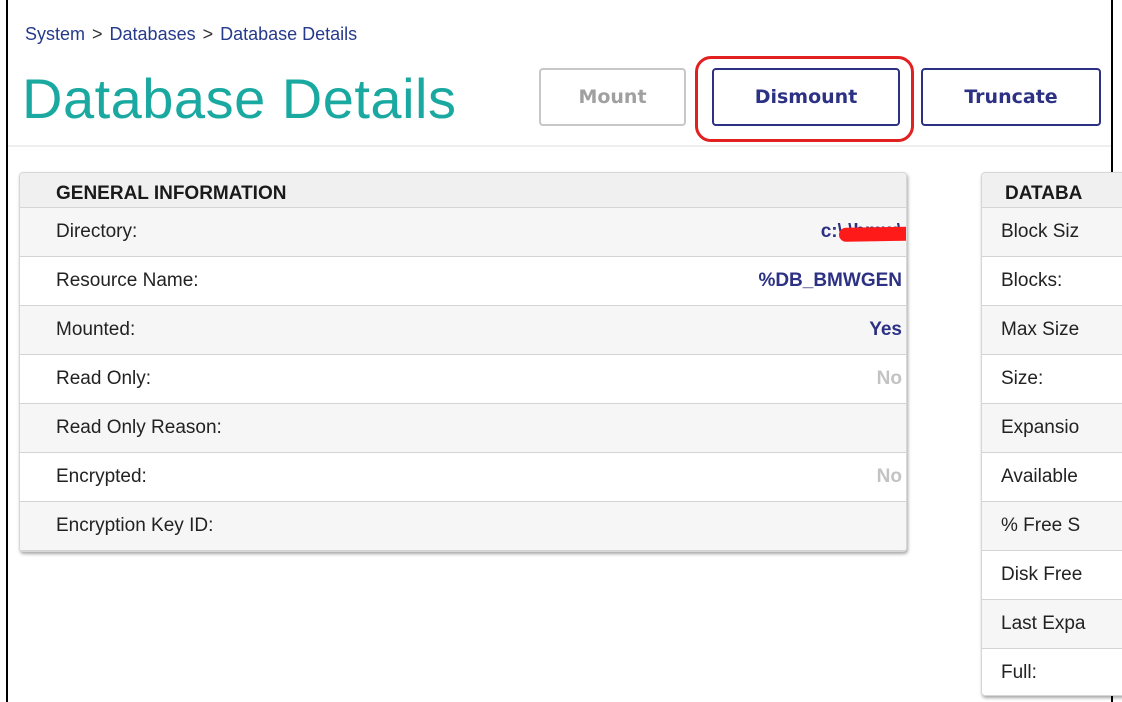 This screenshot has height=702, width=1122. I want to click on row-free-space: % Free S, so click(1052, 526).